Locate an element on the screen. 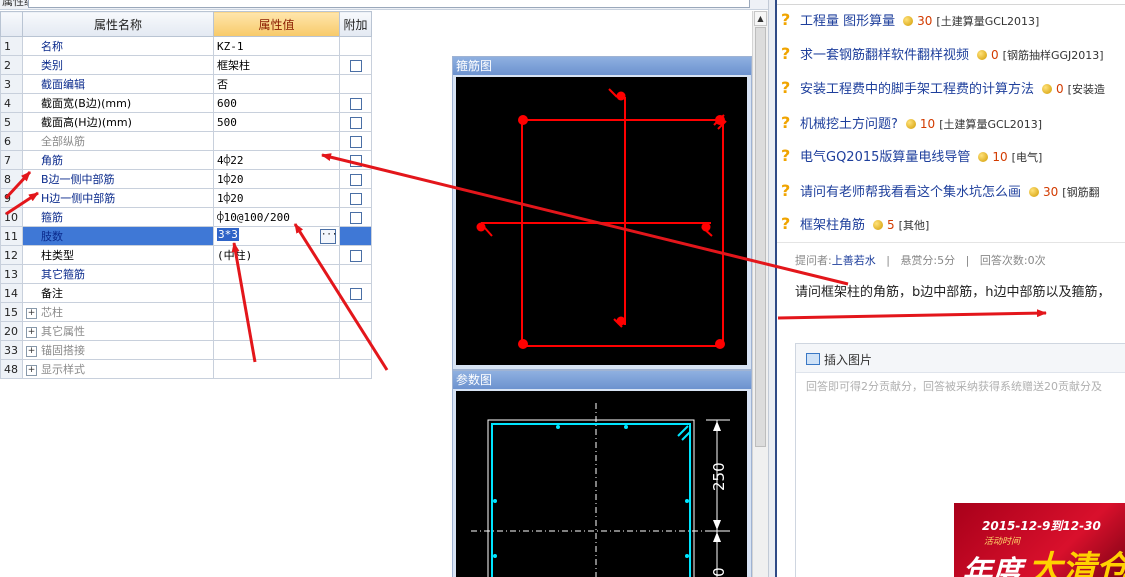 This screenshot has height=577, width=1125. property-row: 8 B边一侧中部筋 1⌽20 is located at coordinates (186, 179).